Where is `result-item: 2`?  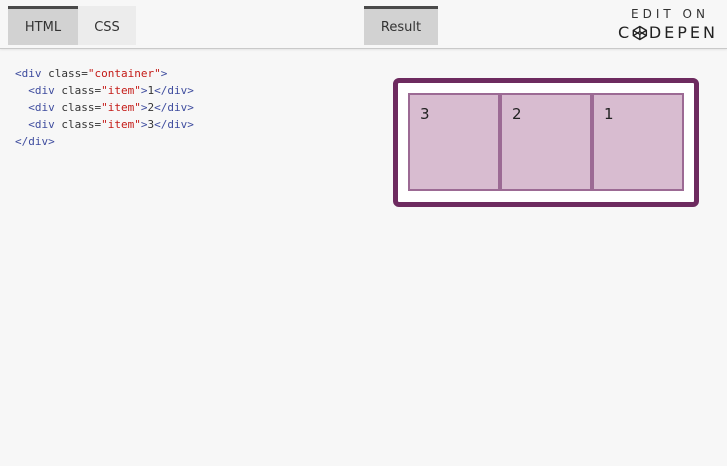 result-item: 2 is located at coordinates (546, 142).